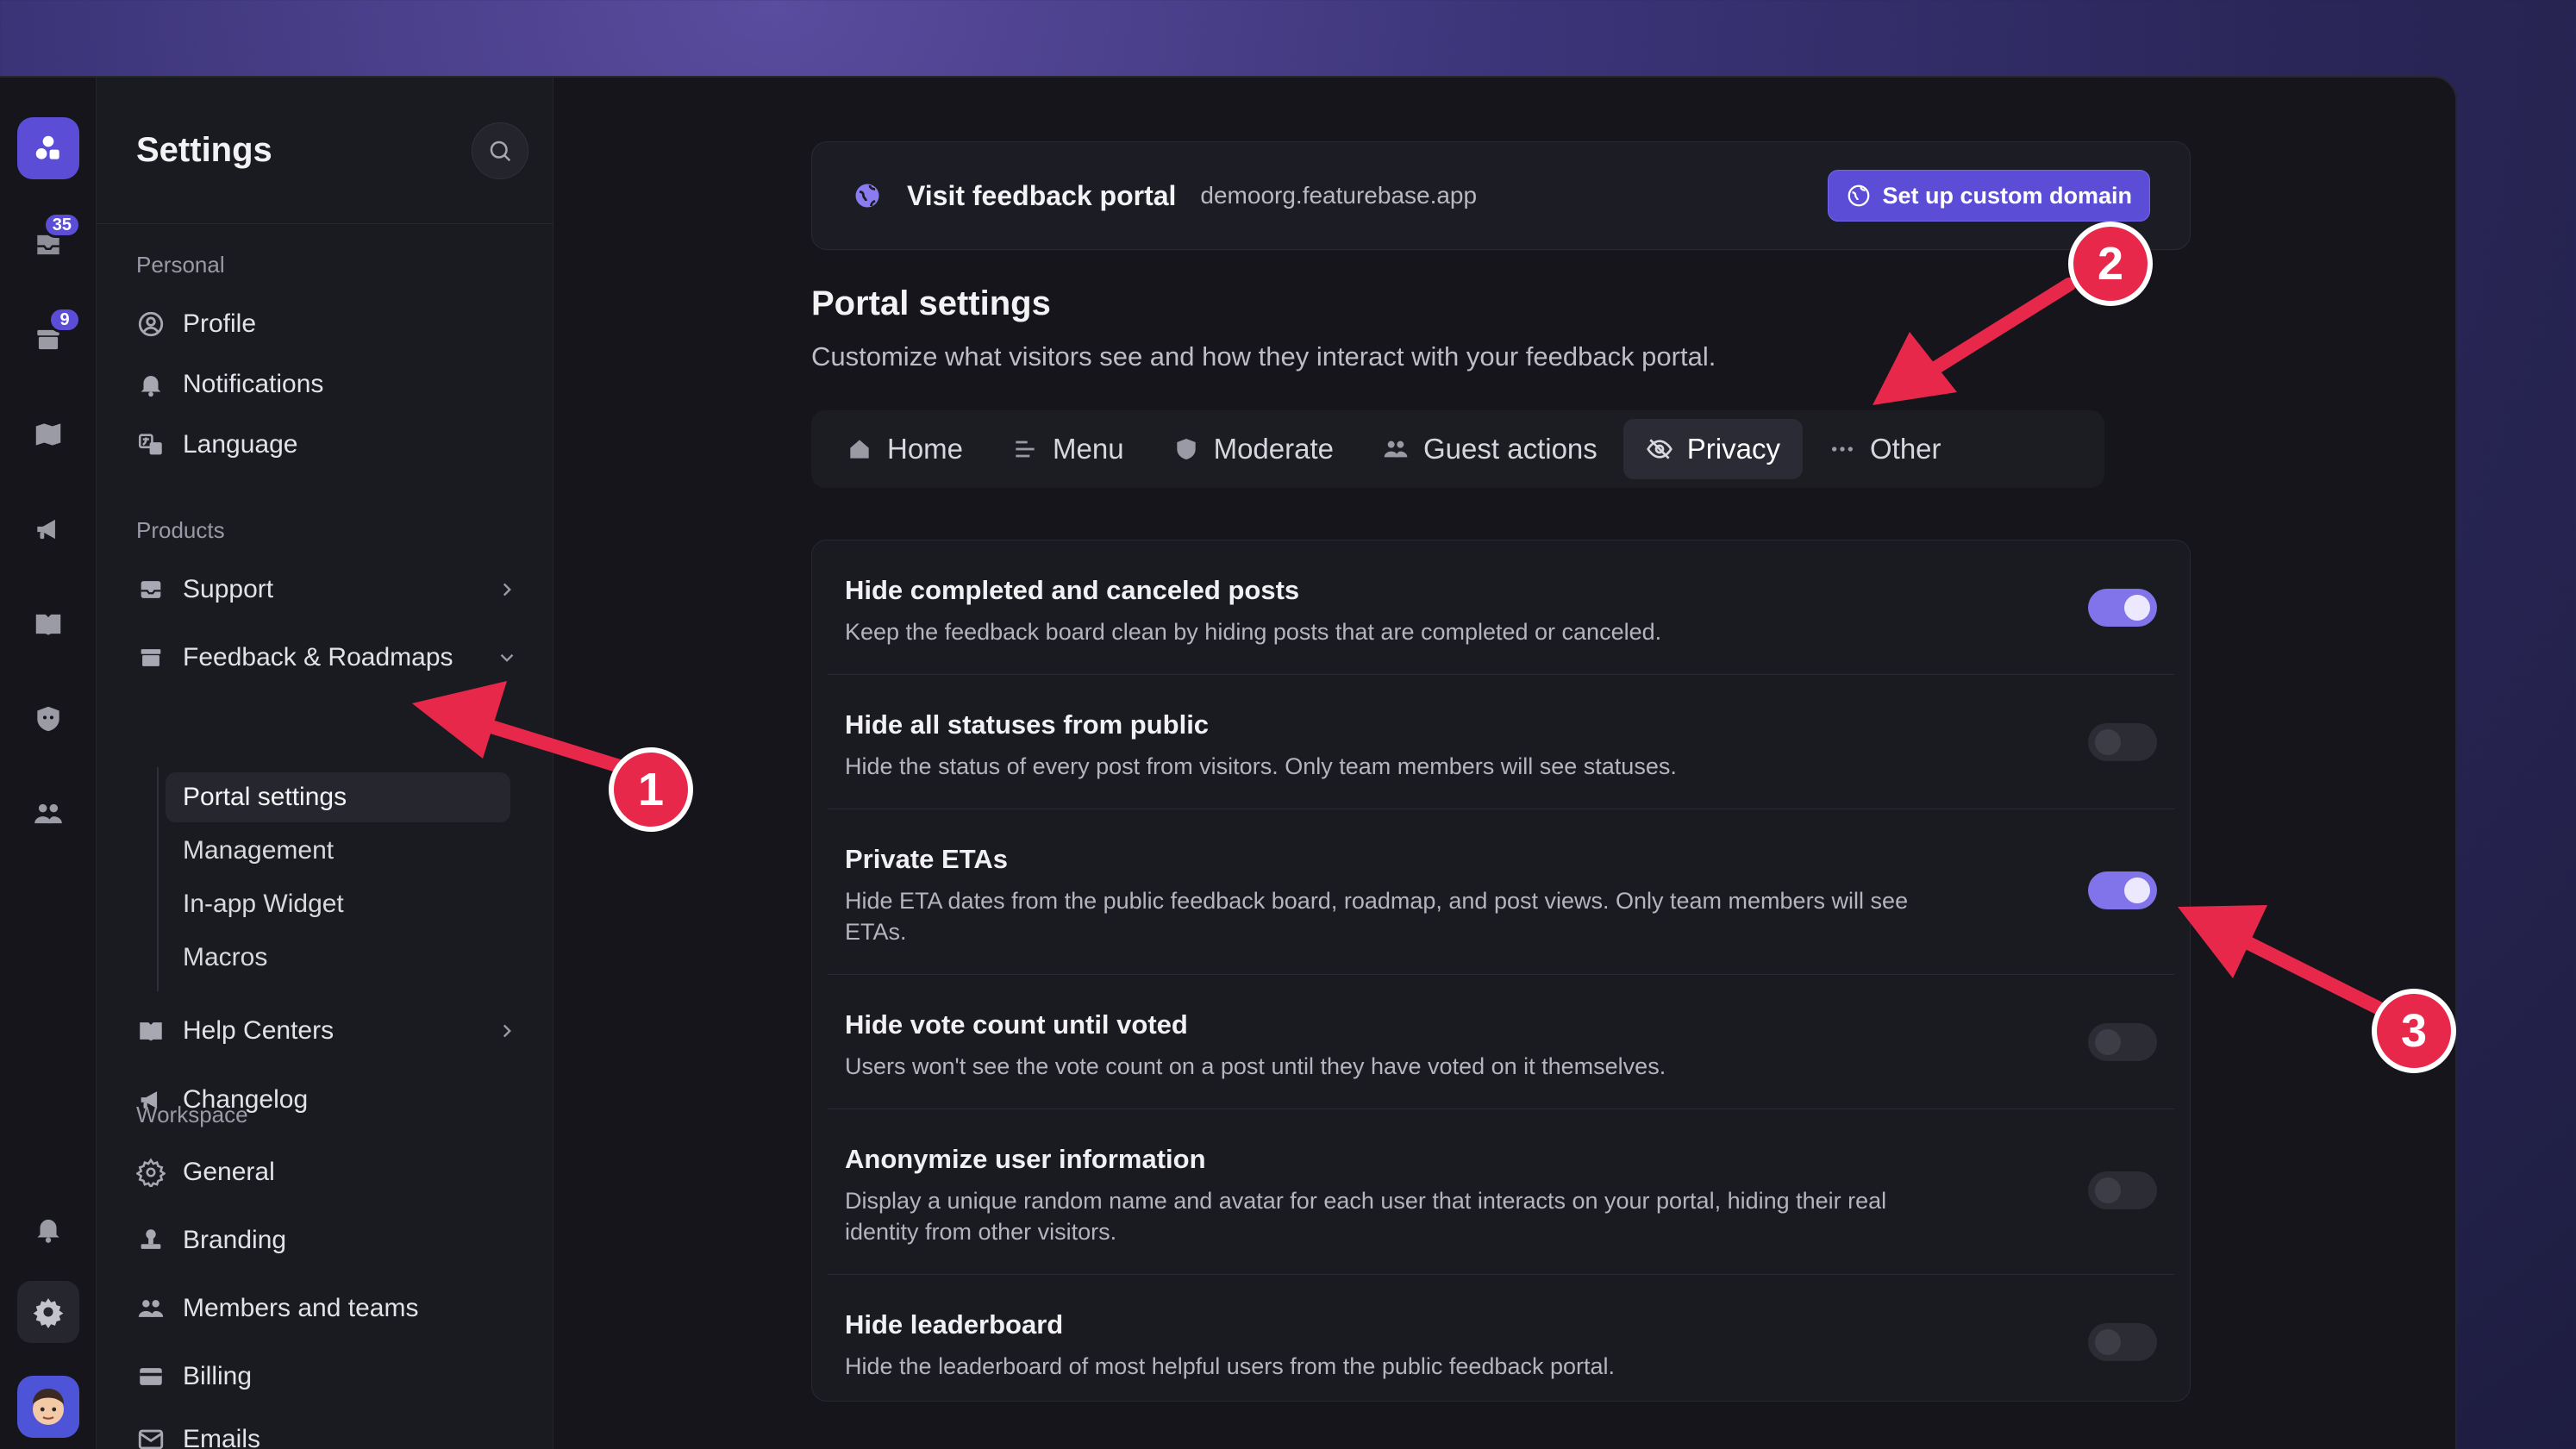 The image size is (2576, 1449). What do you see at coordinates (150, 444) in the screenshot?
I see `translate-icon` at bounding box center [150, 444].